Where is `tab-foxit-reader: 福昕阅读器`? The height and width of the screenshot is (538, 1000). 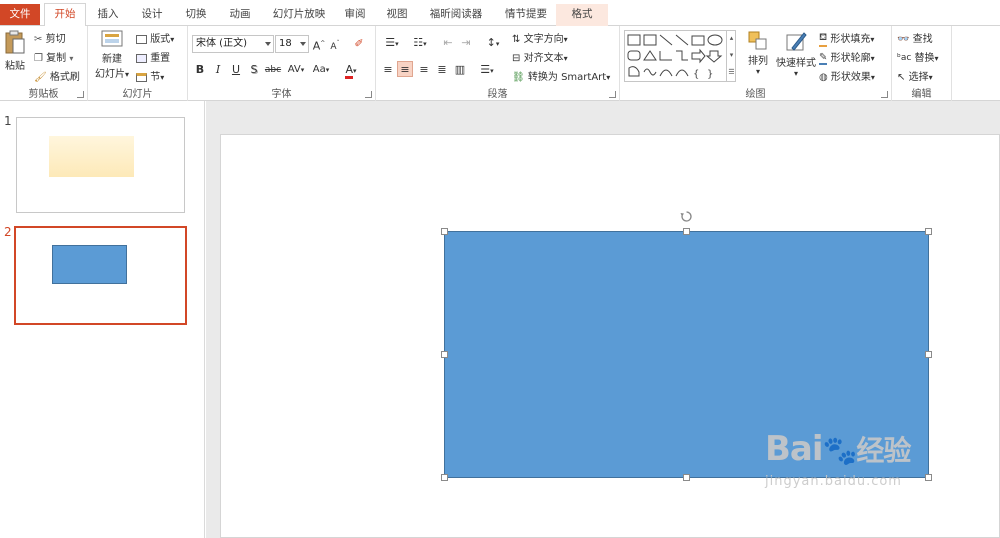 tab-foxit-reader: 福昕阅读器 is located at coordinates (456, 15).